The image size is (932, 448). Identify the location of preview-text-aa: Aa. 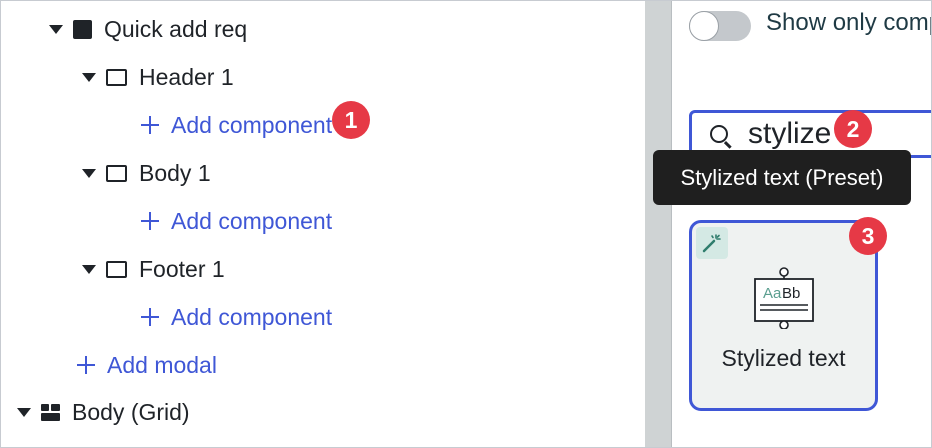
(772, 293).